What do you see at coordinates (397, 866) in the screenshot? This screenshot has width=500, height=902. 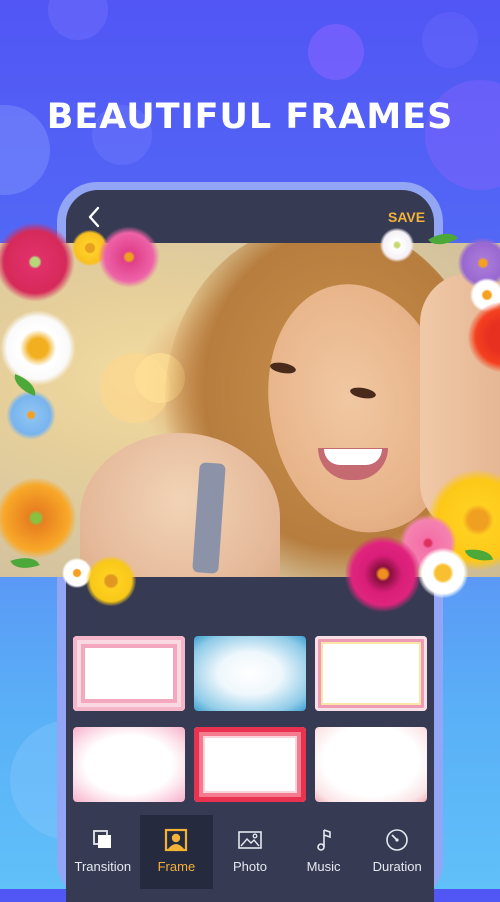 I see `tab-label: Duration` at bounding box center [397, 866].